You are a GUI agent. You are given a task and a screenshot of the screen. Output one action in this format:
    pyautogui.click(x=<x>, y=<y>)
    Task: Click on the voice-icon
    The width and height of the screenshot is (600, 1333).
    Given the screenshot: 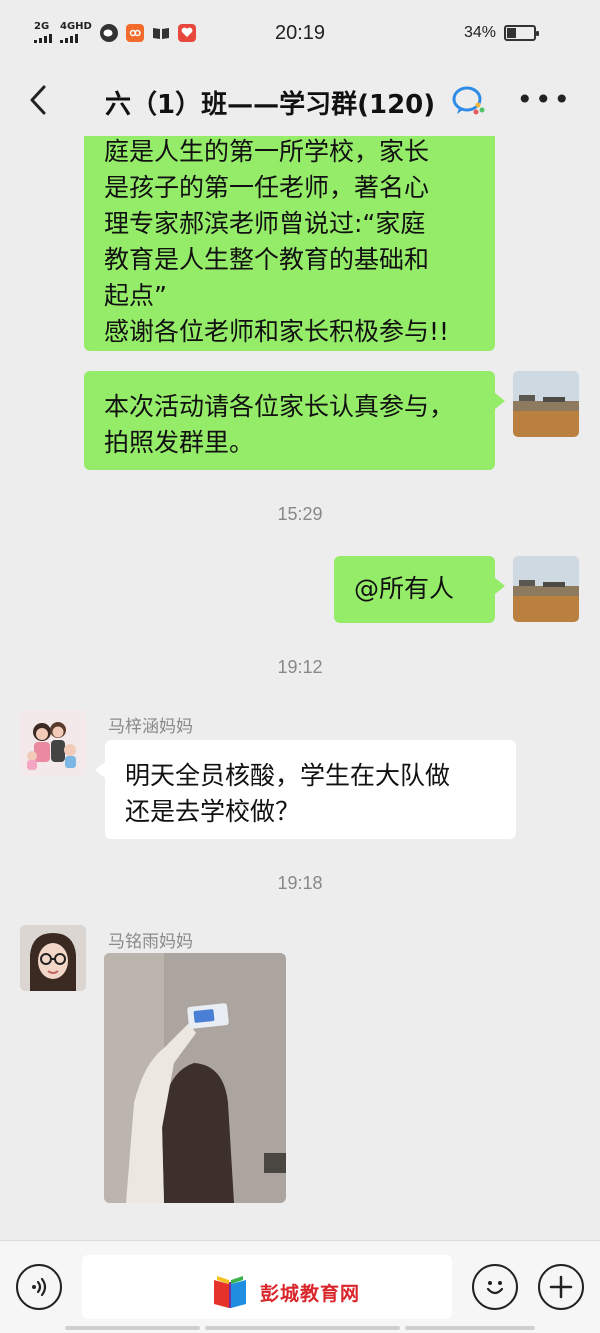 What is the action you would take?
    pyautogui.click(x=39, y=1287)
    